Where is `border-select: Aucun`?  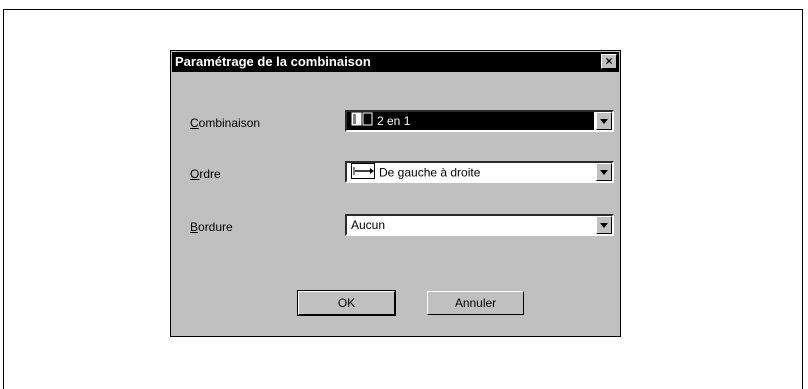 border-select: Aucun is located at coordinates (479, 225).